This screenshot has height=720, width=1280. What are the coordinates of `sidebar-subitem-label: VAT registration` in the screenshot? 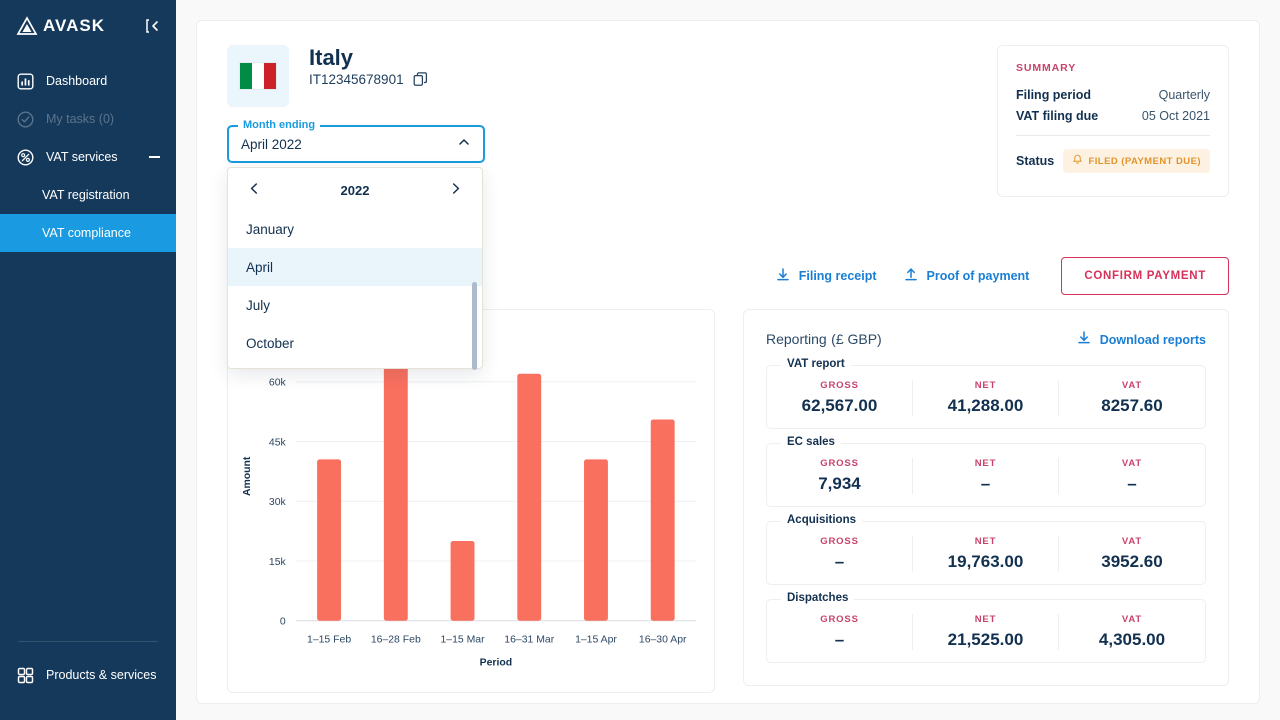 It's located at (86, 195).